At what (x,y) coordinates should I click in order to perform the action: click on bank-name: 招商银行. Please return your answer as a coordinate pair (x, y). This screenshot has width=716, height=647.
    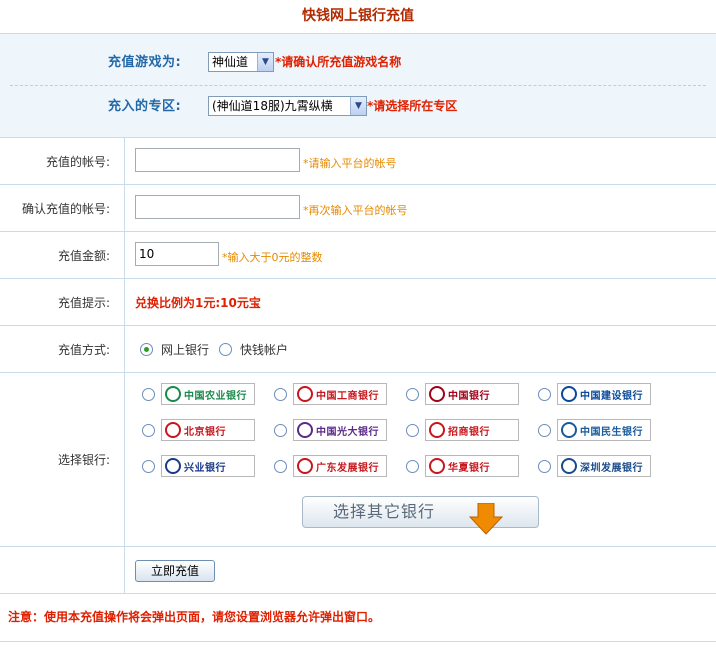
    Looking at the image, I should click on (469, 432).